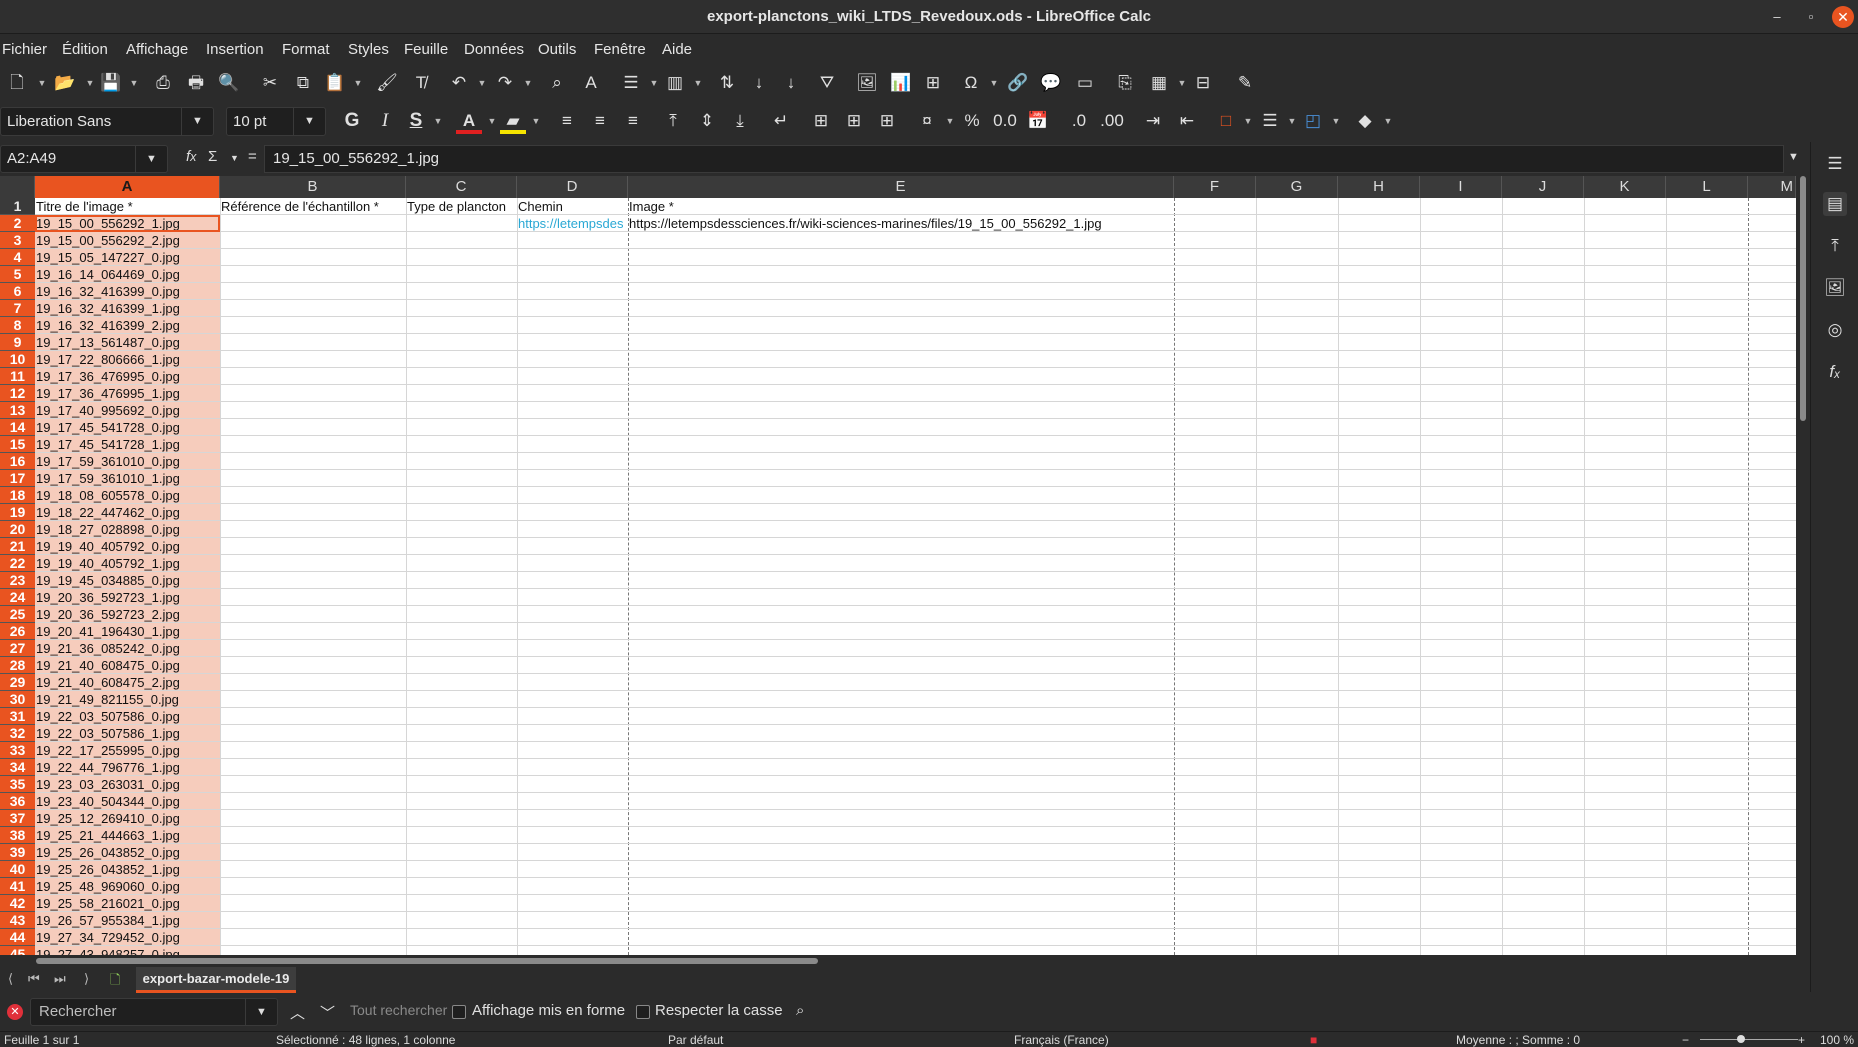 The height and width of the screenshot is (1047, 1858). Describe the element at coordinates (567, 121) in the screenshot. I see `align-left-icon: ≡` at that location.